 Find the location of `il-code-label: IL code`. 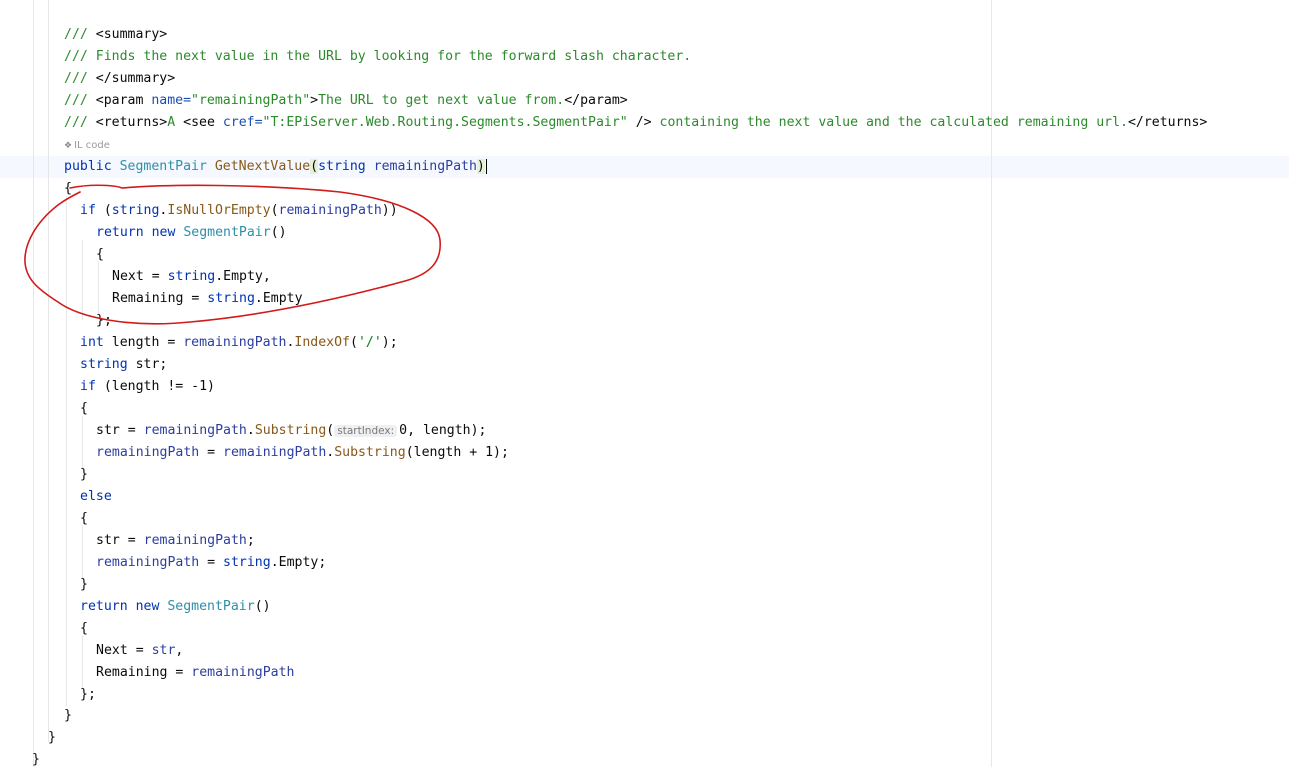

il-code-label: IL code is located at coordinates (92, 145).